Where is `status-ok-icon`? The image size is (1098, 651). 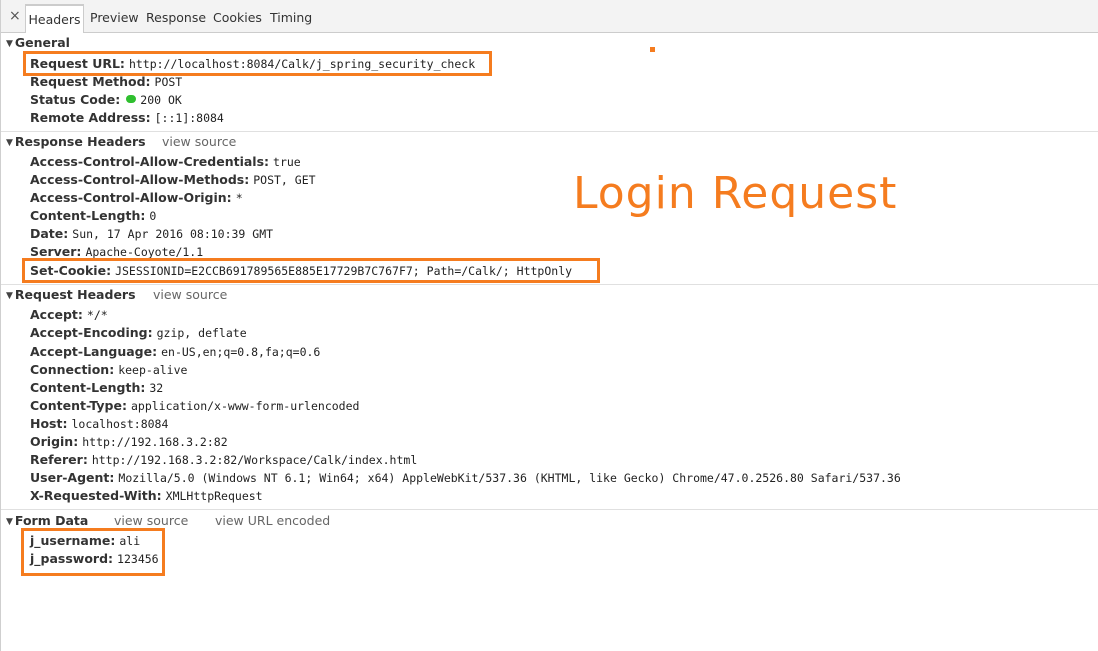
status-ok-icon is located at coordinates (131, 99).